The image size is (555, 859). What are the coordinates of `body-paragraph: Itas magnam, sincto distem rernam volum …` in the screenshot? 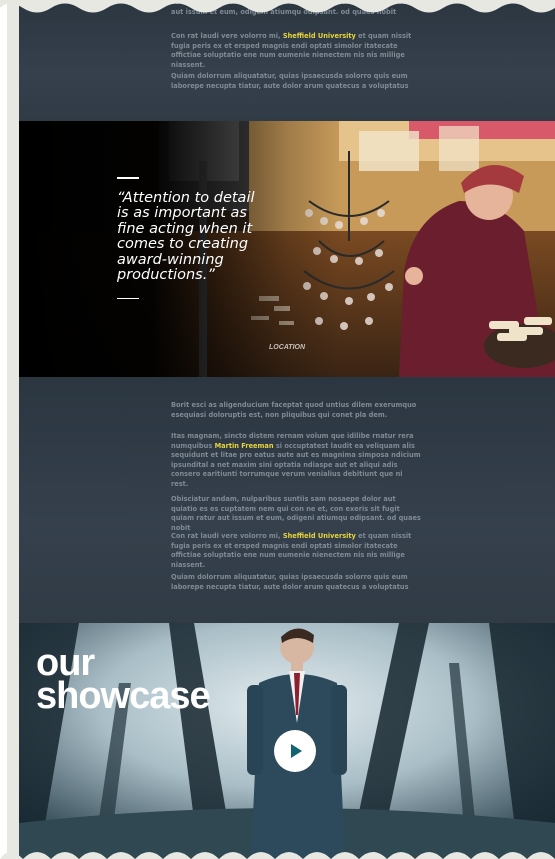 It's located at (296, 460).